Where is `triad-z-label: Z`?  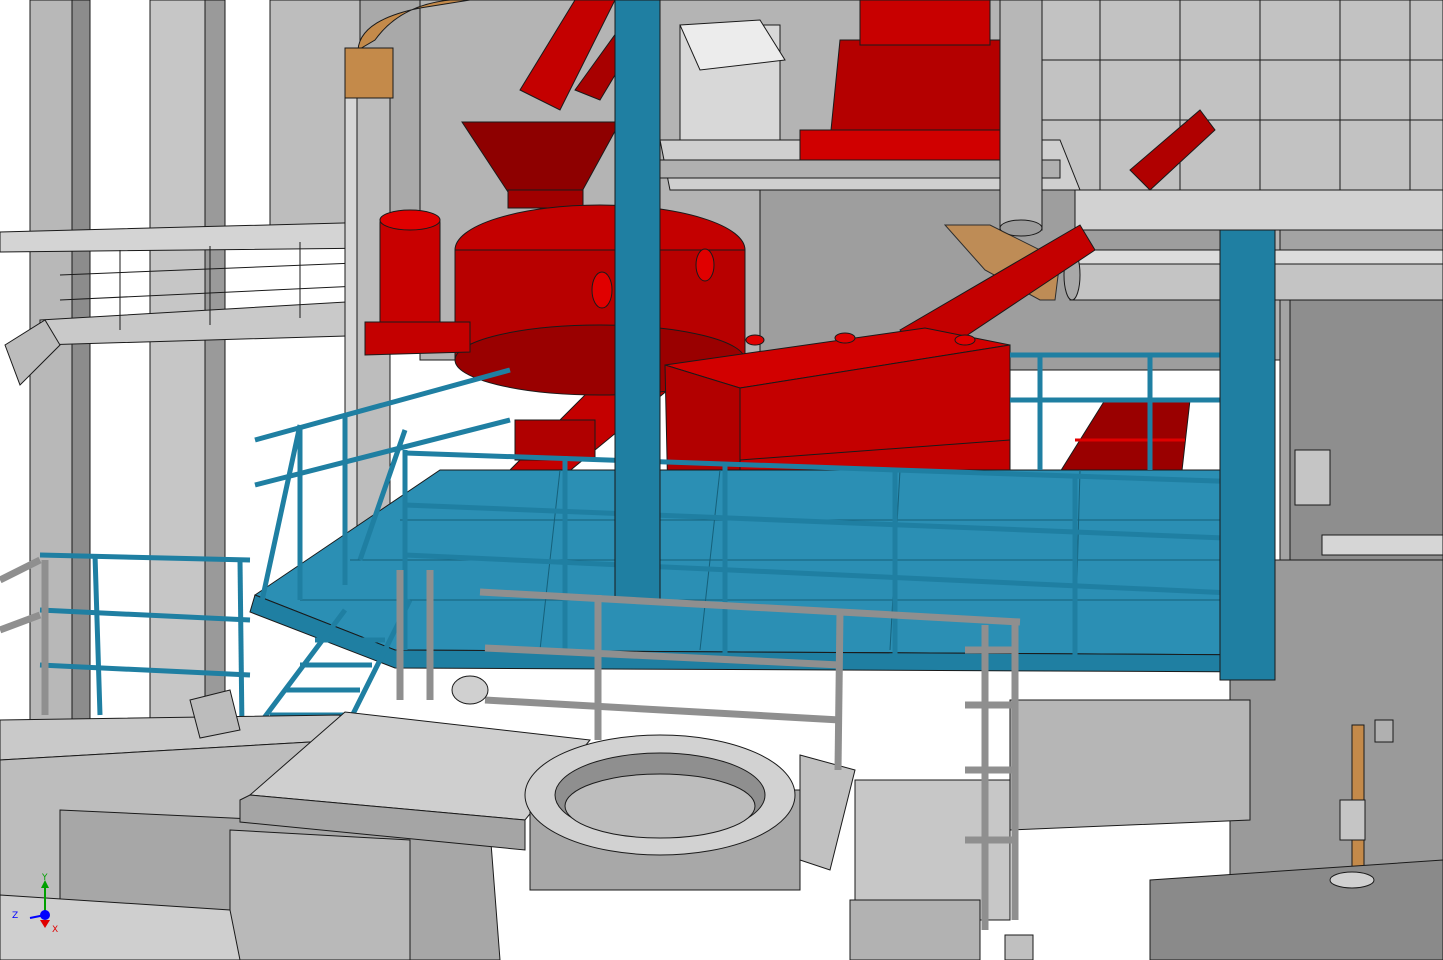
triad-z-label: Z is located at coordinates (15, 916).